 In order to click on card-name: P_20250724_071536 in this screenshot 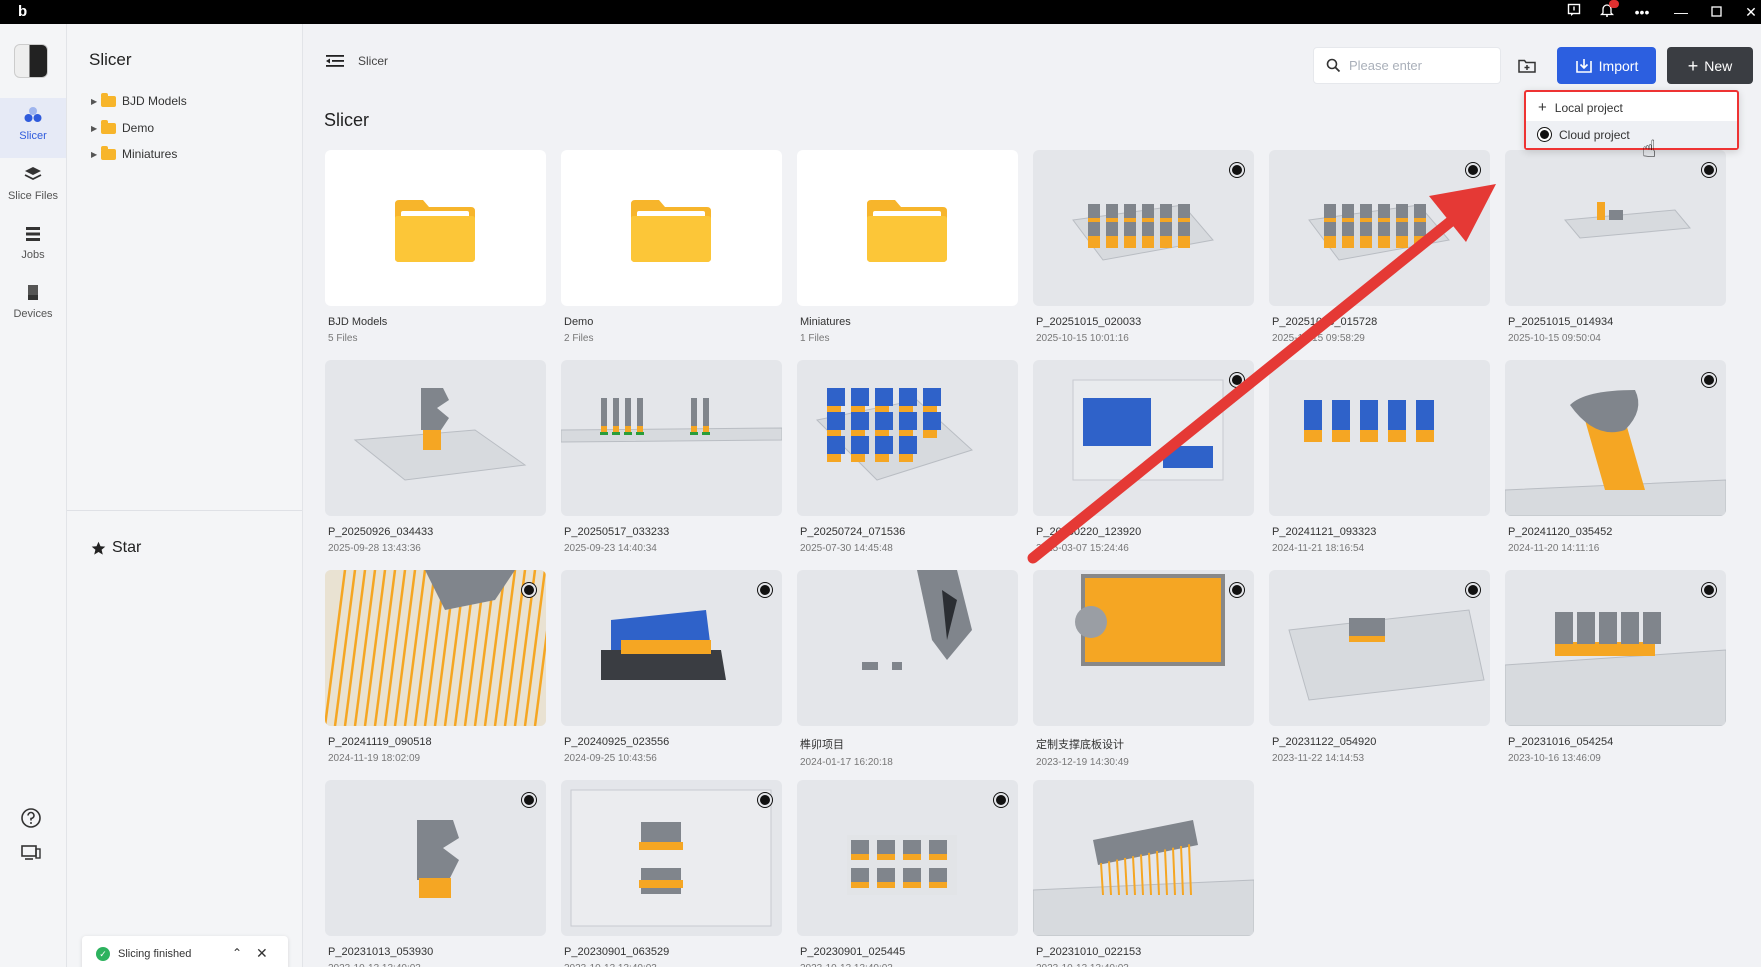, I will do `click(853, 532)`.